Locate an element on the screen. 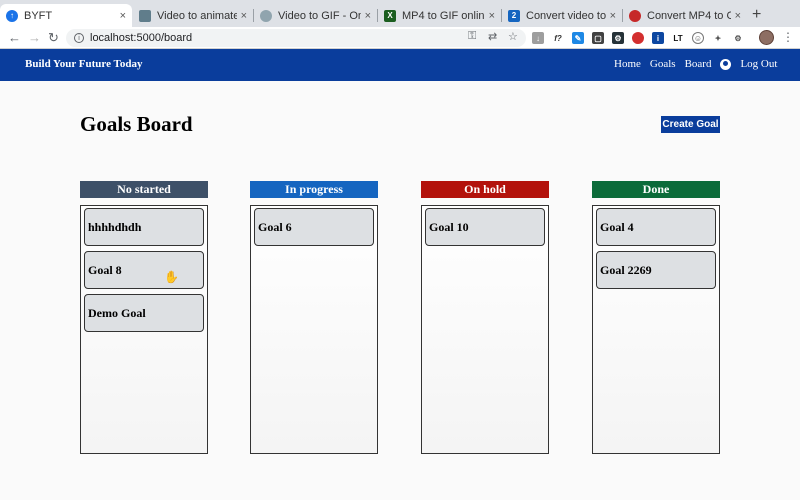 This screenshot has height=500, width=800. tab-convert-mp4-to-gif: Convert MP4 to GIF (On × is located at coordinates (685, 15).